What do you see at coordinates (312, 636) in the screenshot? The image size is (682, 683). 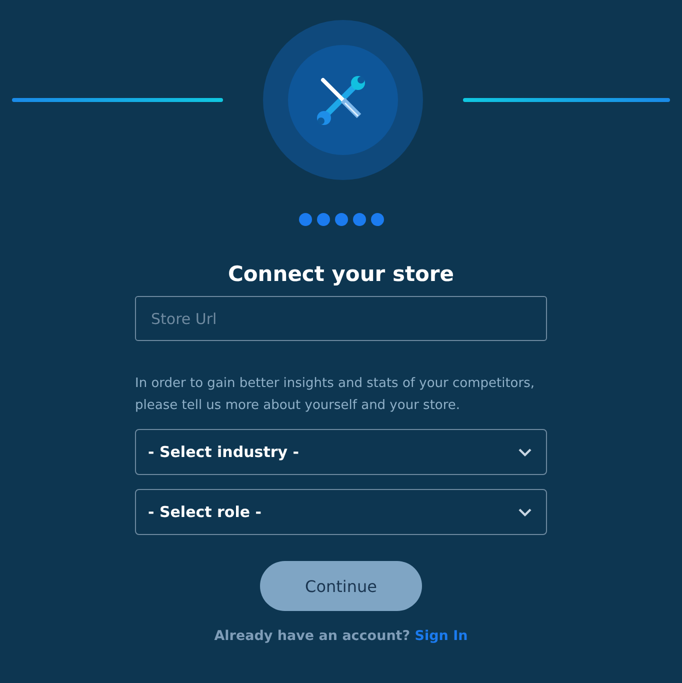 I see `account-prompt: Already have an account?` at bounding box center [312, 636].